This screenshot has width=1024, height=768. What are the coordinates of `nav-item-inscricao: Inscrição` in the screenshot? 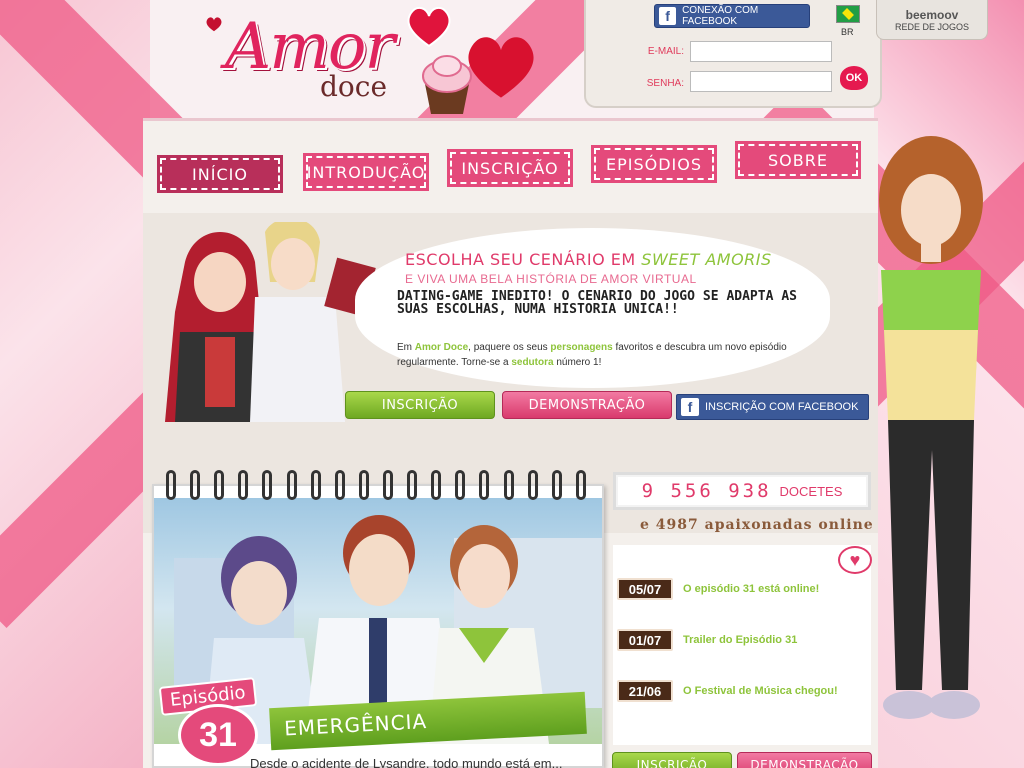 It's located at (510, 168).